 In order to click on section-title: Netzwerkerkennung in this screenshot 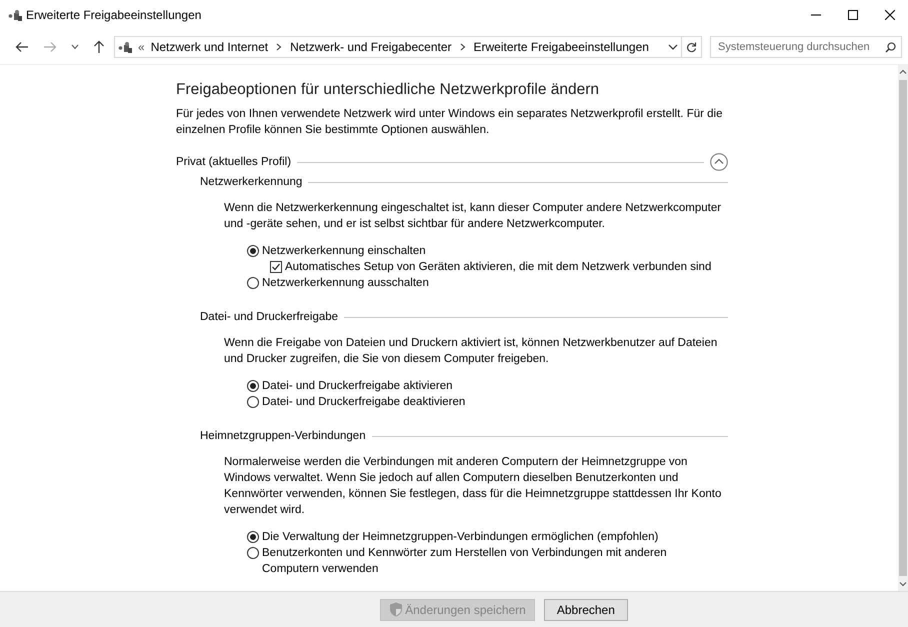, I will do `click(251, 182)`.